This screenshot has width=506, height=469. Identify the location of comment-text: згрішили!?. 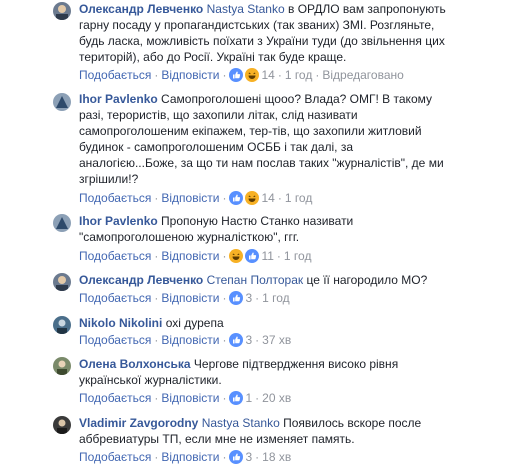
(109, 179).